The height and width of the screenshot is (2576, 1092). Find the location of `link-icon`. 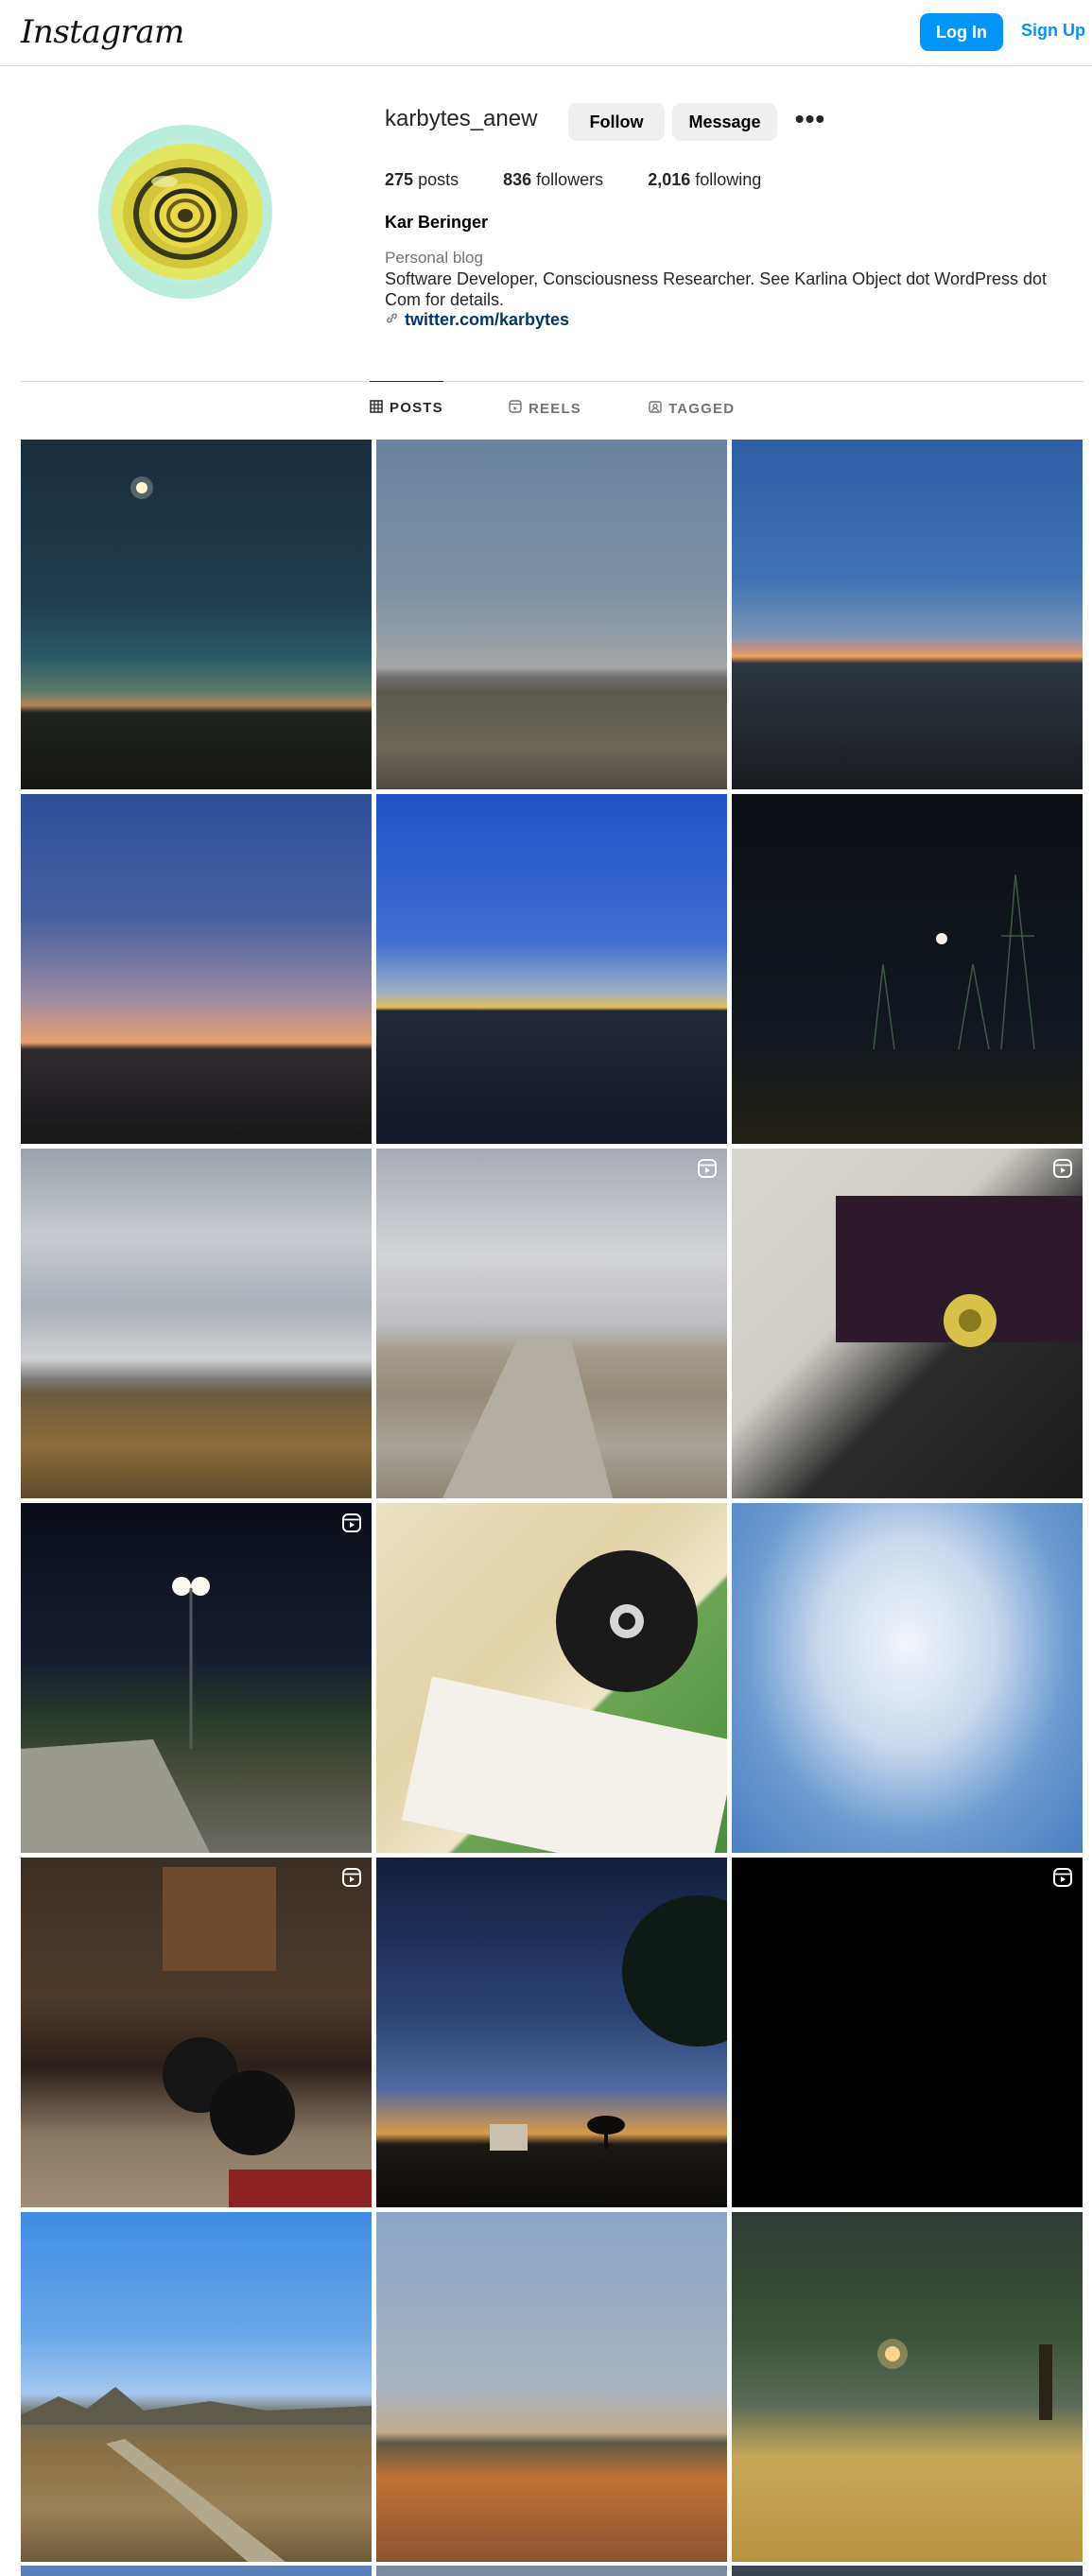

link-icon is located at coordinates (392, 320).